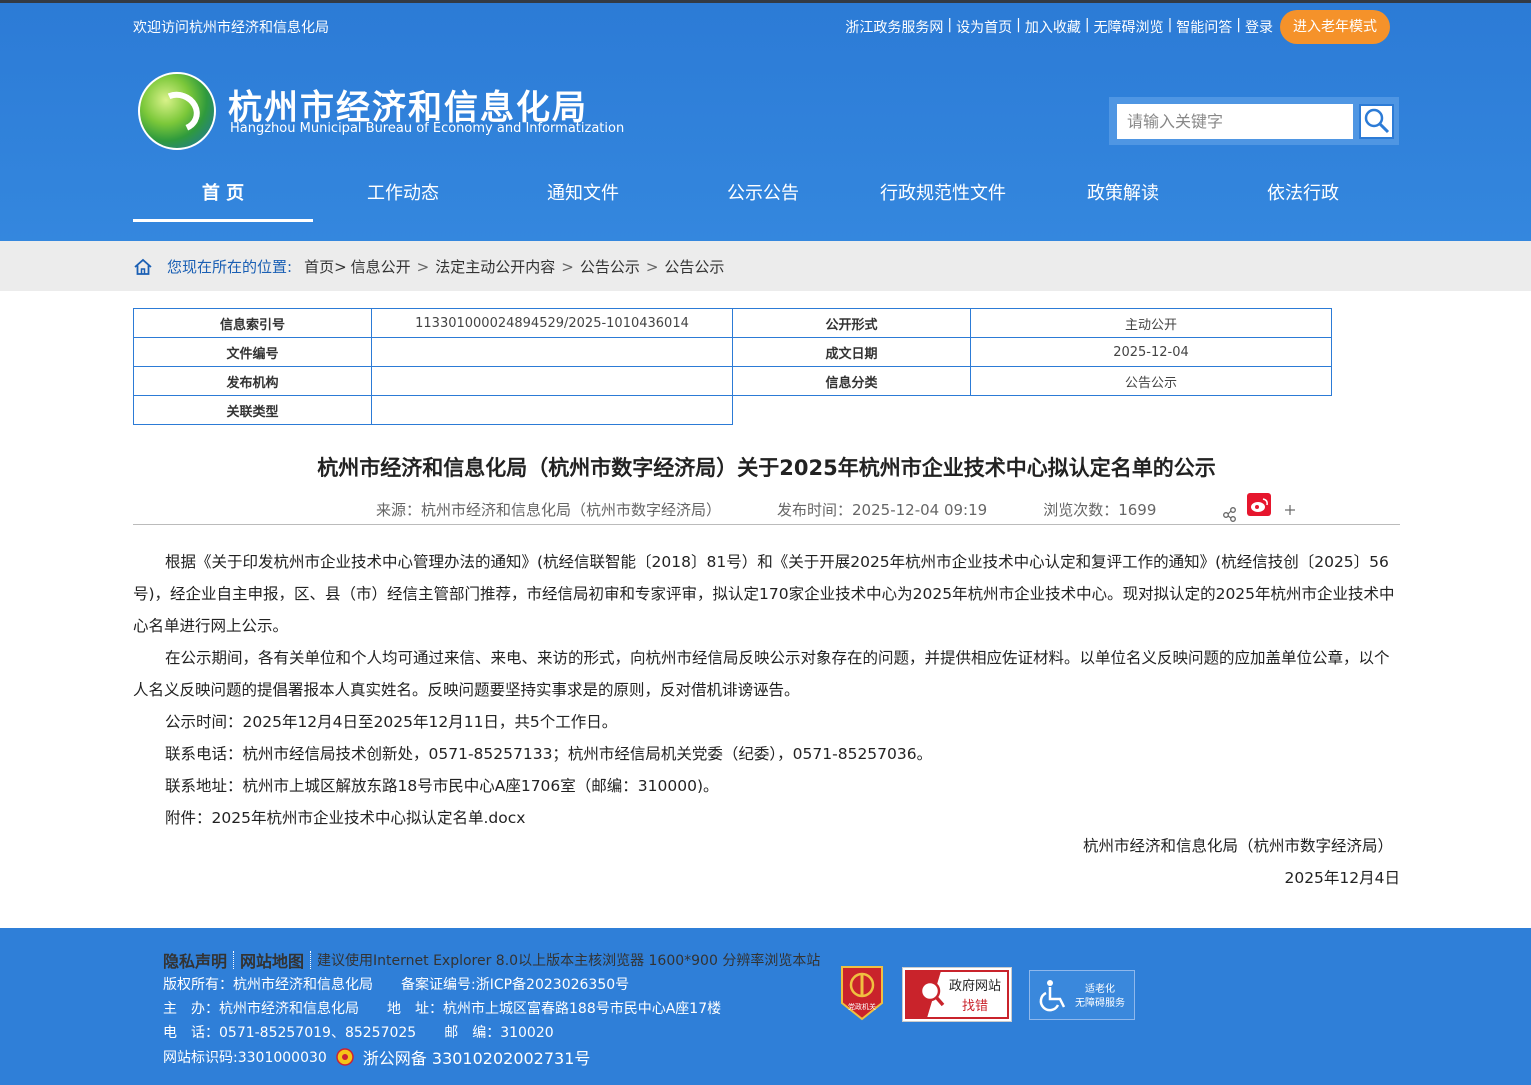  What do you see at coordinates (894, 27) in the screenshot?
I see `top-link-zjzwfw: 浙江政务服务网` at bounding box center [894, 27].